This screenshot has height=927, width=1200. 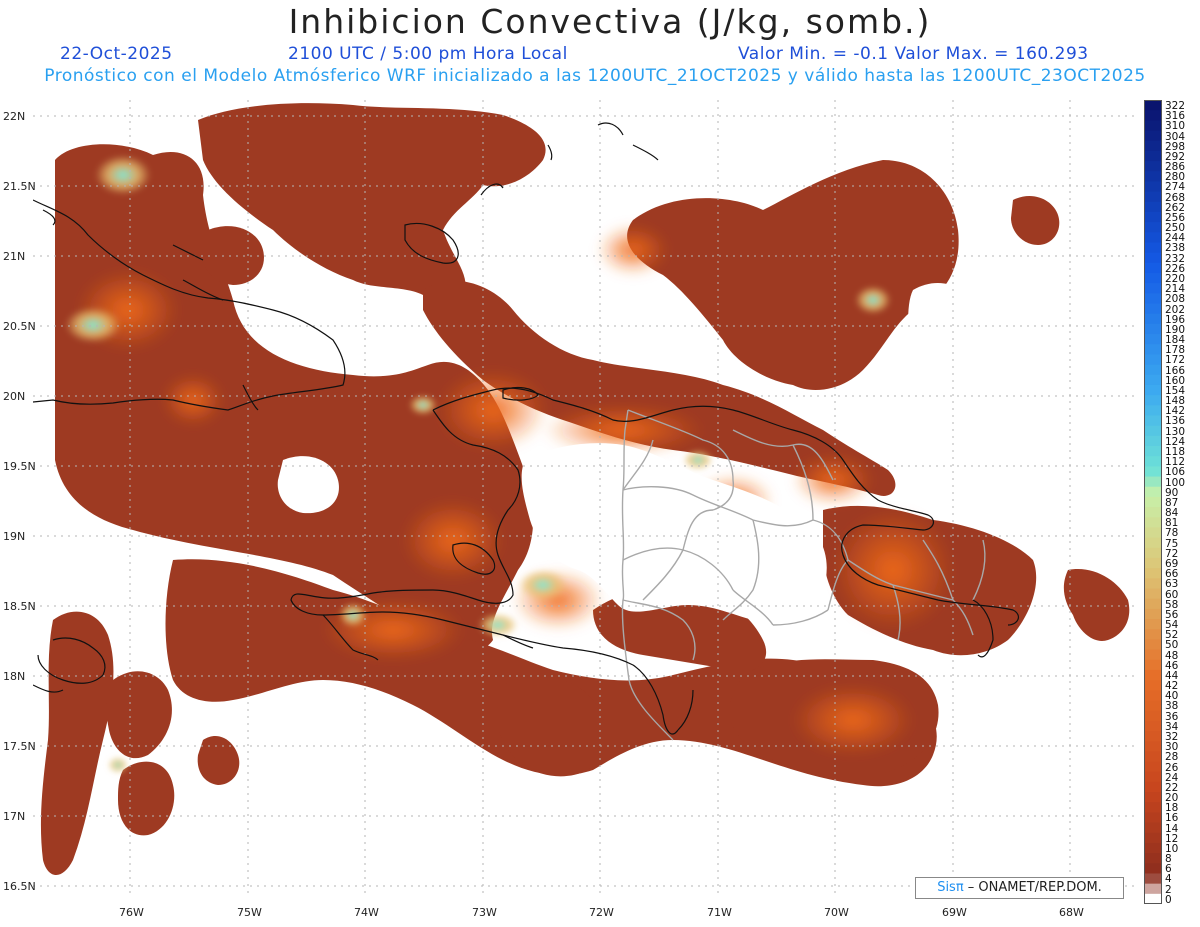 What do you see at coordinates (1175, 126) in the screenshot?
I see `colorbar-label: 310` at bounding box center [1175, 126].